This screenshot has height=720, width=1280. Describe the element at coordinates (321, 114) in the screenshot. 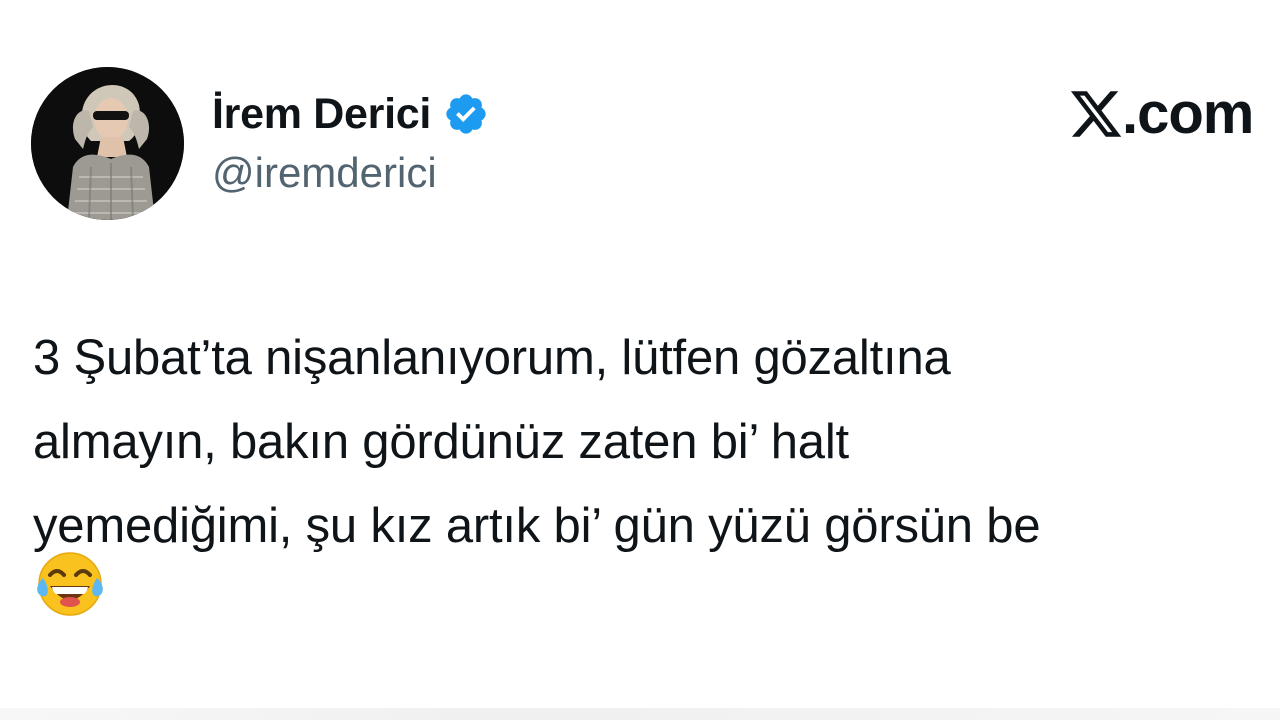

I see `author-display-name: İrem Derici` at that location.